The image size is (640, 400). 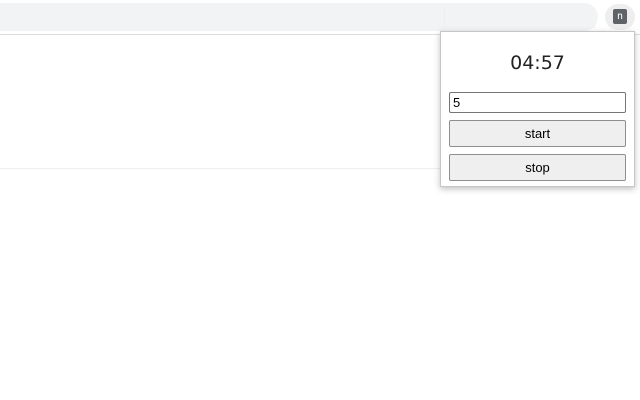 I want to click on start-button: start, so click(x=537, y=133).